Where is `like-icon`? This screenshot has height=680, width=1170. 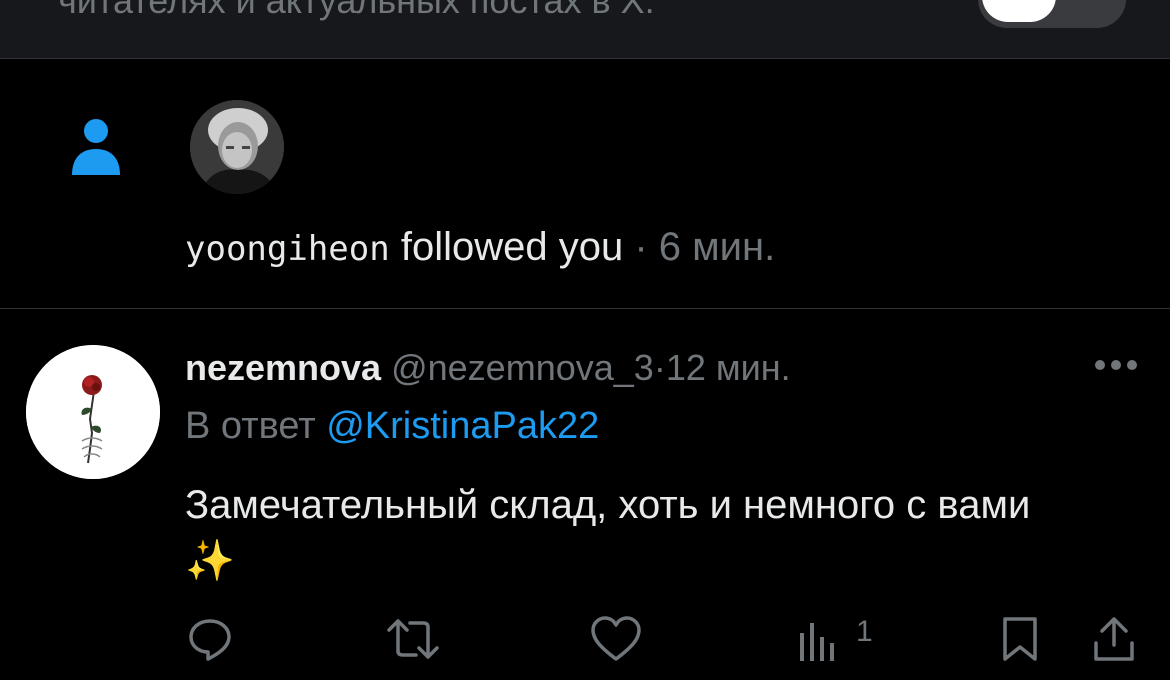 like-icon is located at coordinates (616, 638).